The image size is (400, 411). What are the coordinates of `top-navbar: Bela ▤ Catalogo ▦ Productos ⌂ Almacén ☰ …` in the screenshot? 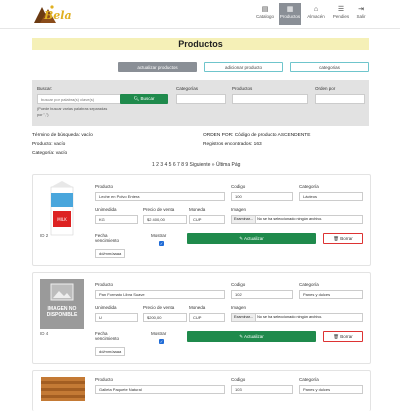 It's located at (200, 14).